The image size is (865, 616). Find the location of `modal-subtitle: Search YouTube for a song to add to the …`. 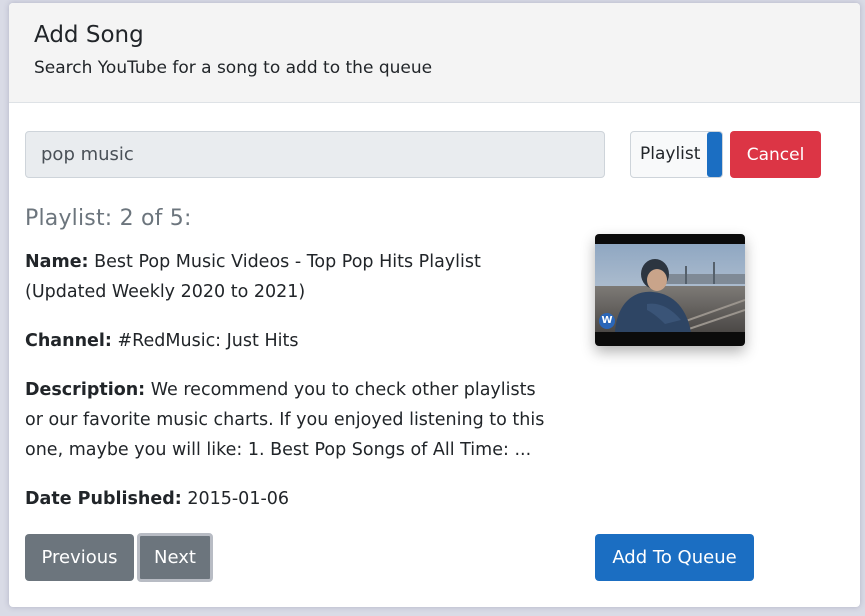

modal-subtitle: Search YouTube for a song to add to the … is located at coordinates (233, 68).